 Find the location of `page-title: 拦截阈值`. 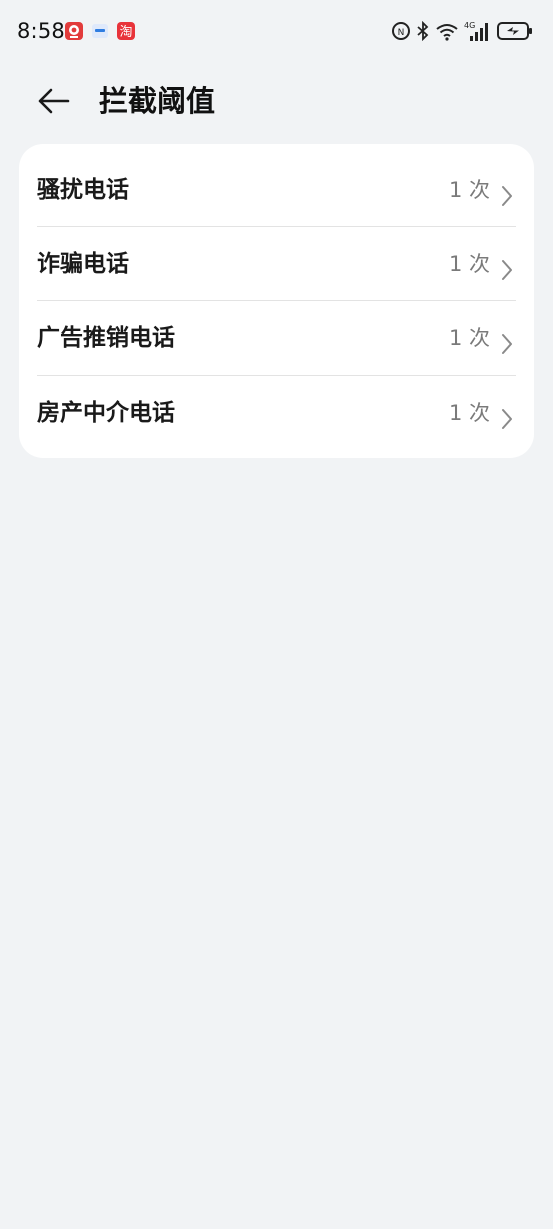

page-title: 拦截阈值 is located at coordinates (157, 101).